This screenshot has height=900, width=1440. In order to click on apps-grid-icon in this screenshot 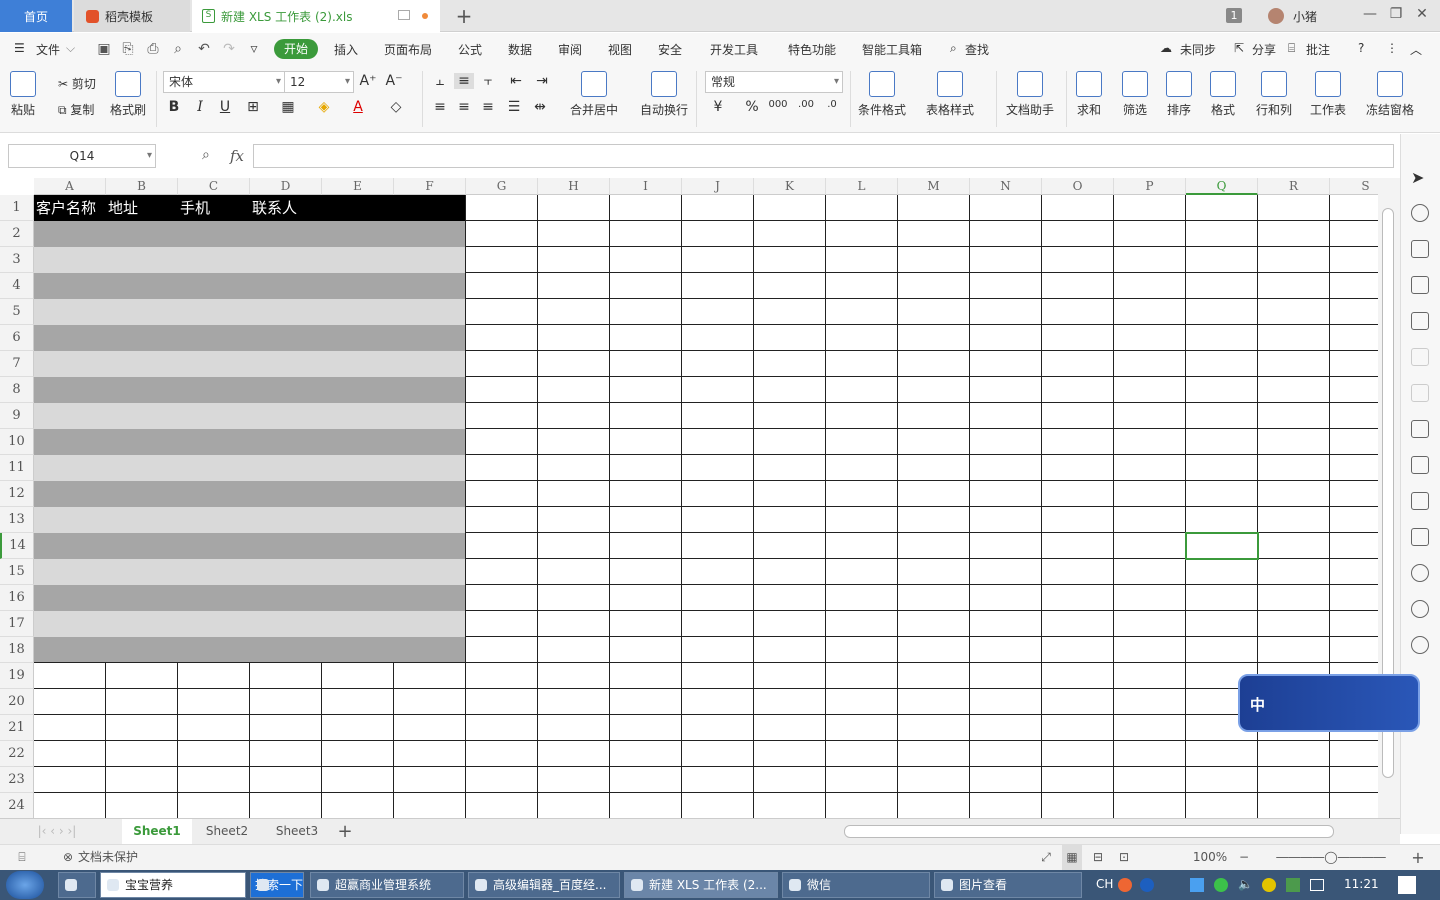, I will do `click(1420, 285)`.